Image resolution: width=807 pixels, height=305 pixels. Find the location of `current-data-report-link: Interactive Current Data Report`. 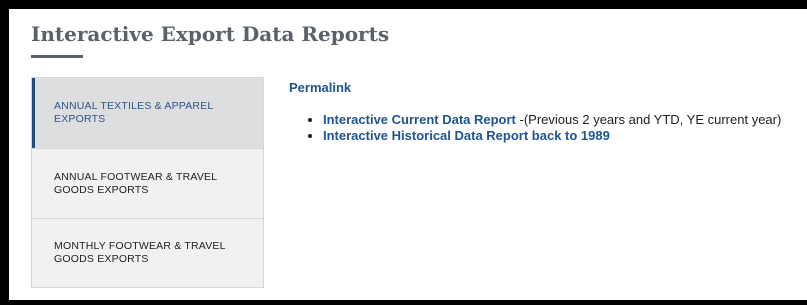

current-data-report-link: Interactive Current Data Report is located at coordinates (419, 119).